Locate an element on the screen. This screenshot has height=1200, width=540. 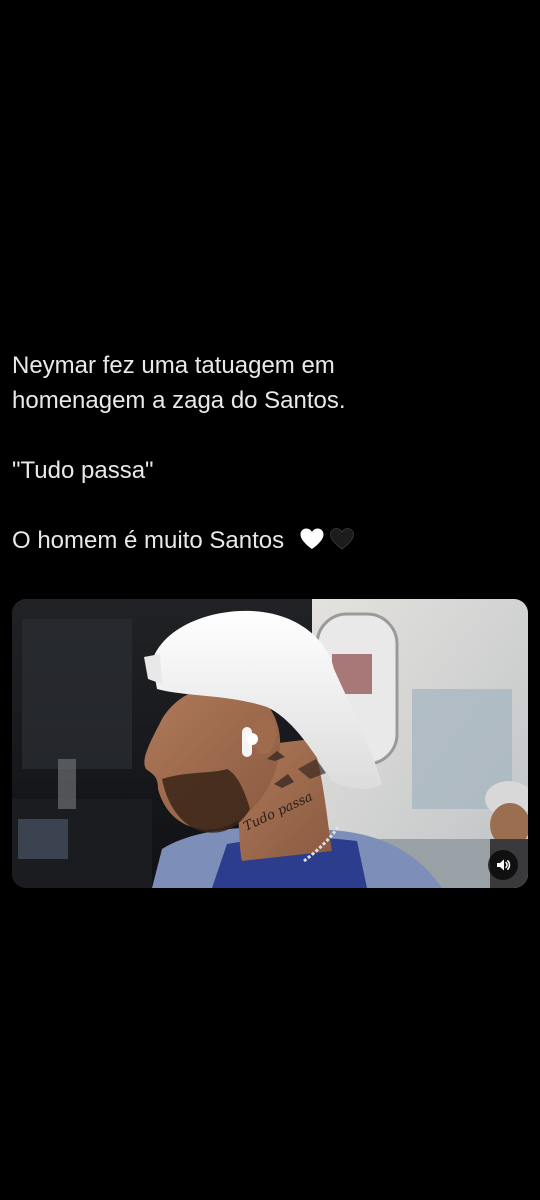
post-line-3: "Tudo passa" is located at coordinates (83, 470).